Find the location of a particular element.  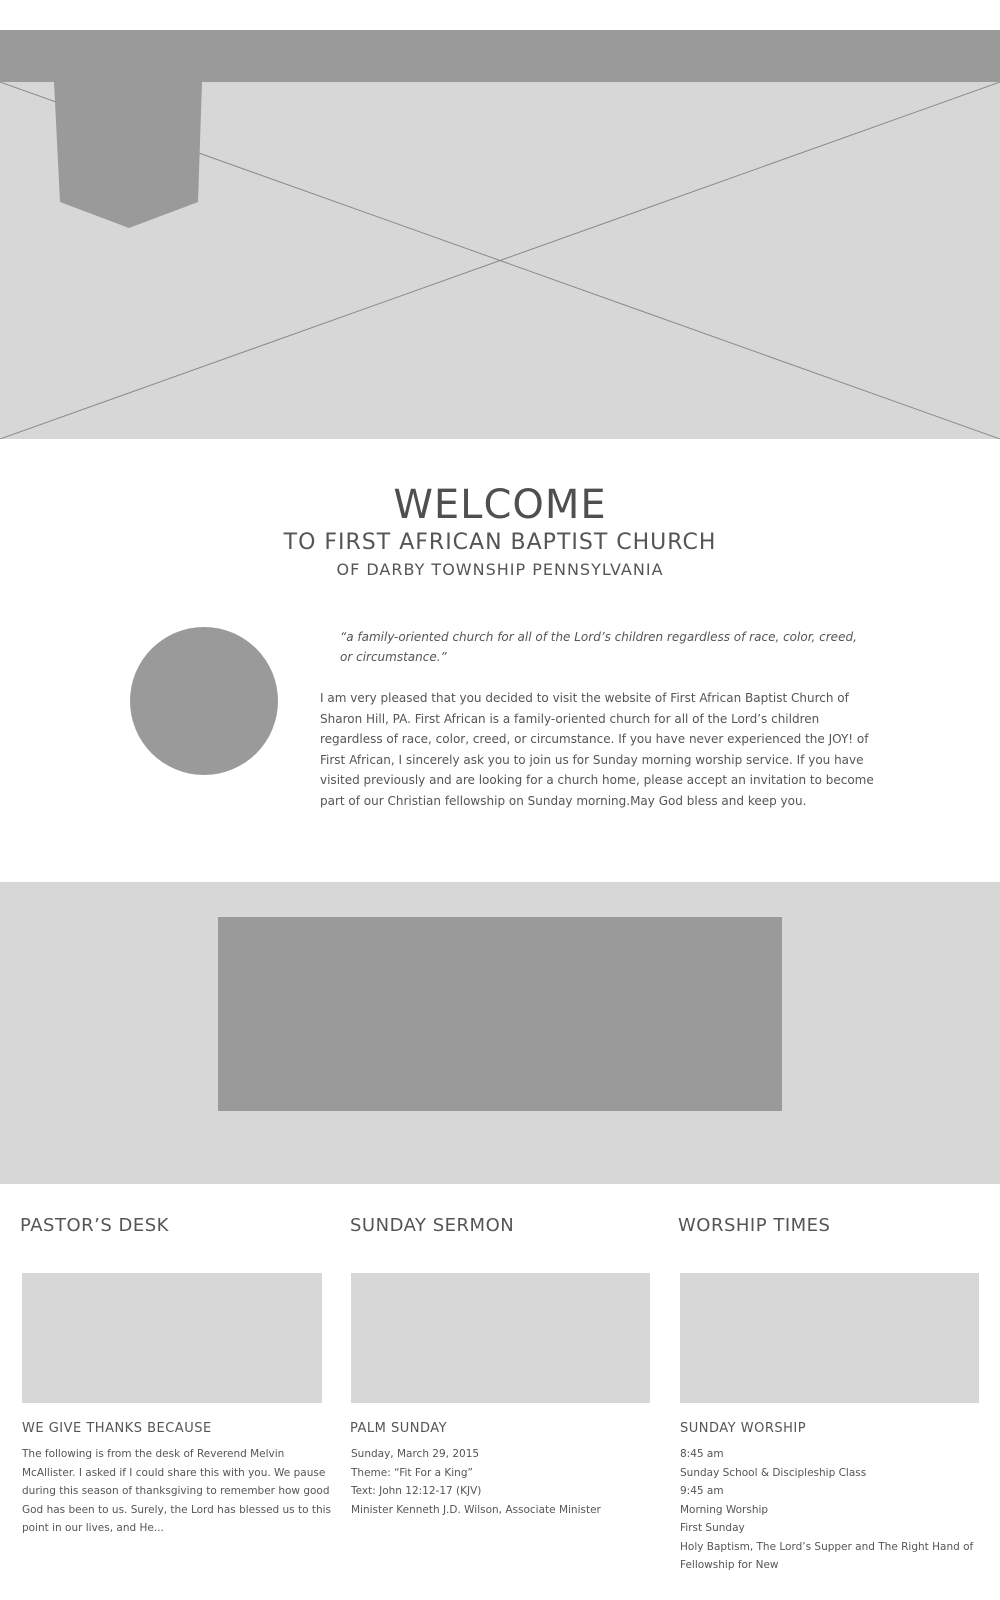

pastor-avatar is located at coordinates (204, 701).